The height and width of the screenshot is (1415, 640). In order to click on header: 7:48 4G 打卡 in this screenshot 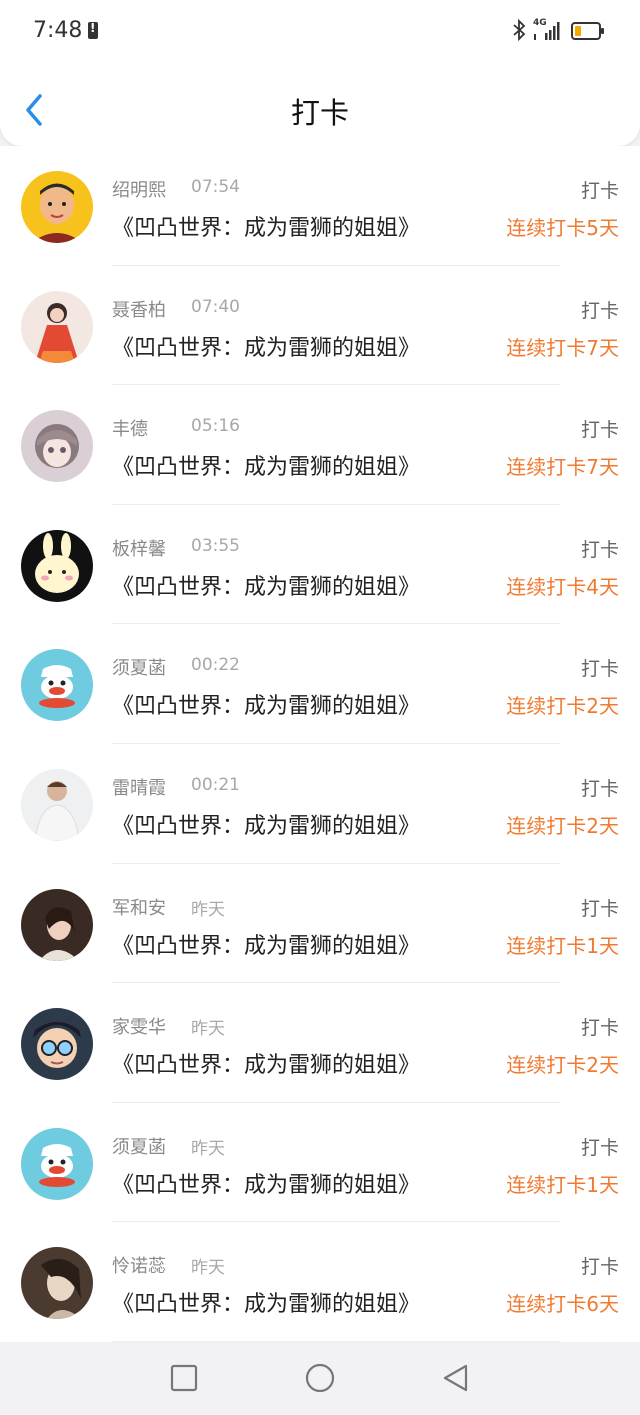, I will do `click(320, 73)`.